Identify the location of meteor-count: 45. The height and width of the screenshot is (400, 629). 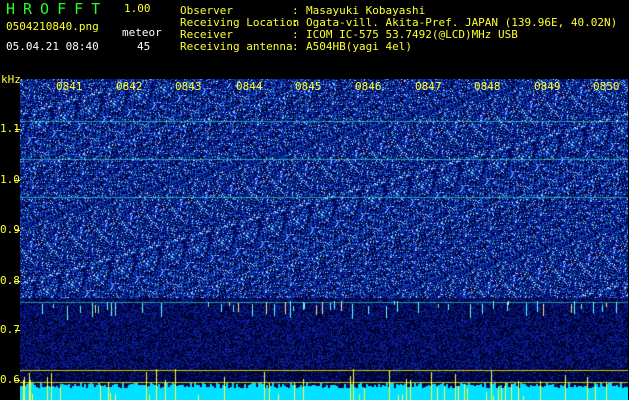
(144, 46).